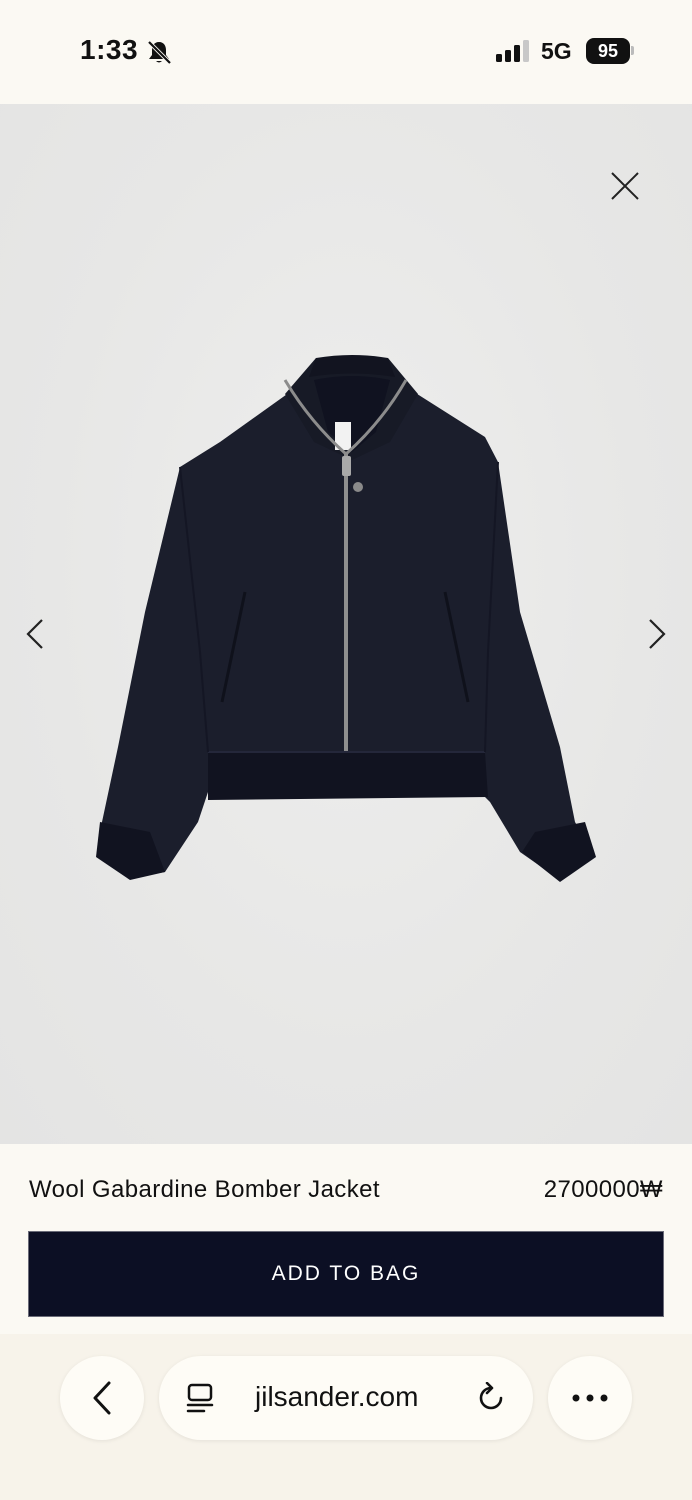  Describe the element at coordinates (491, 1398) in the screenshot. I see `reload-icon` at that location.